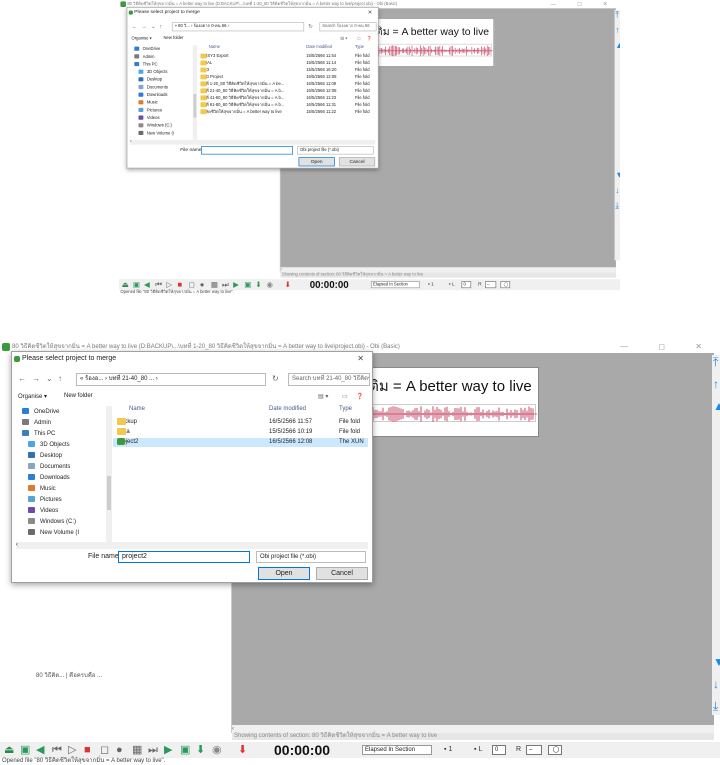 The width and height of the screenshot is (720, 765). Describe the element at coordinates (174, 38) in the screenshot. I see `new-folder-button: New folder` at that location.